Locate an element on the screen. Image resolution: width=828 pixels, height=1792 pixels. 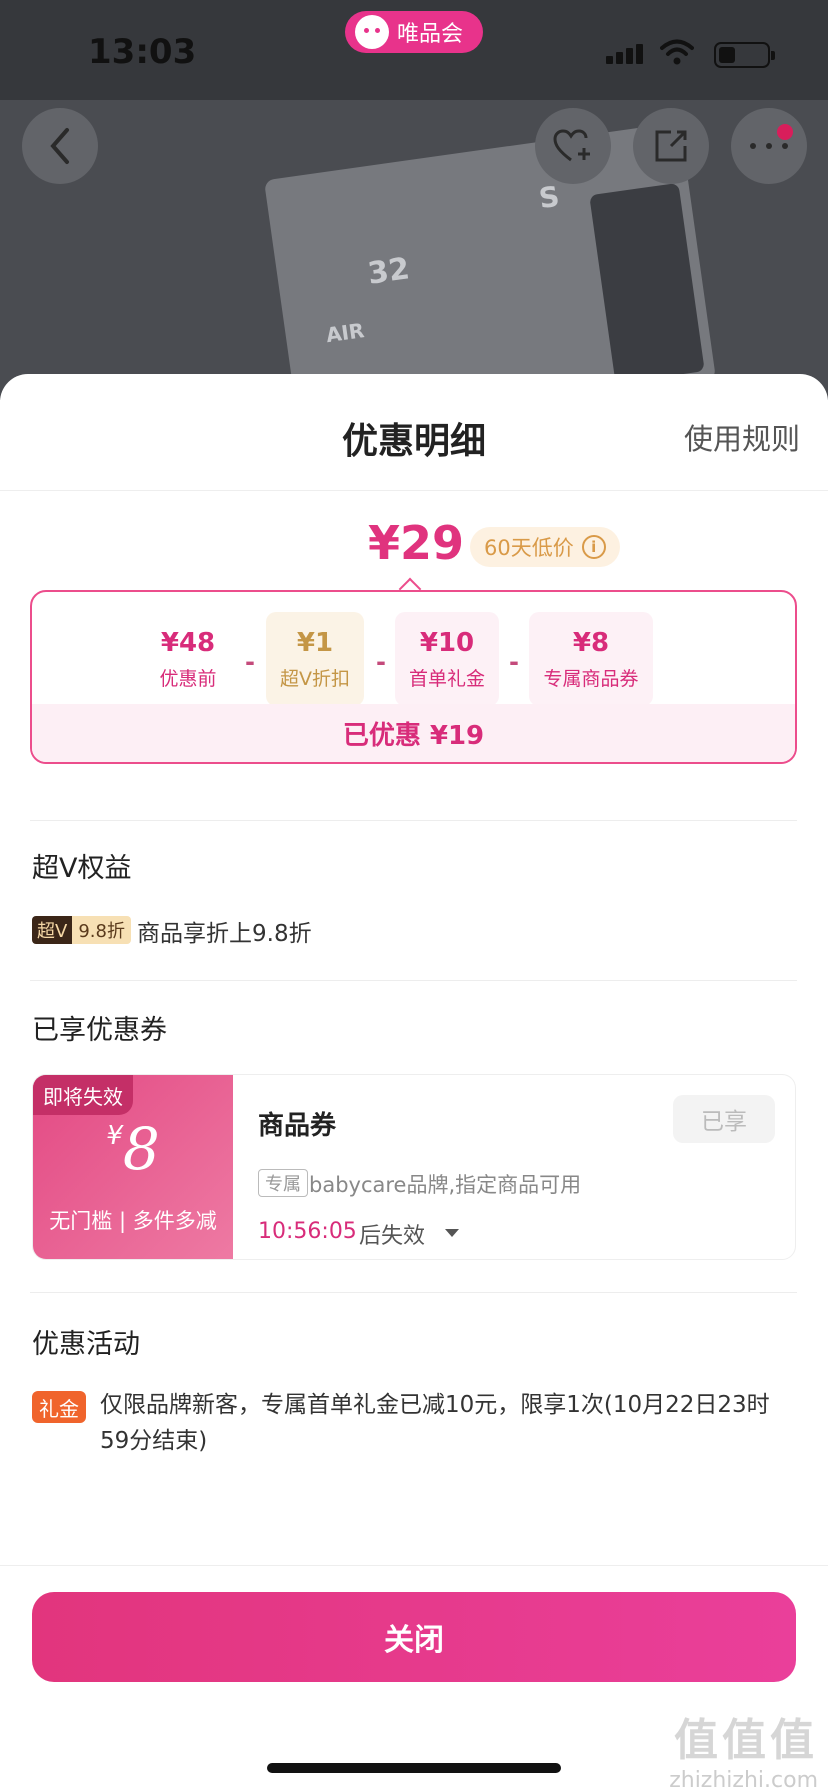
app-badge: 唯品会 is located at coordinates (414, 32).